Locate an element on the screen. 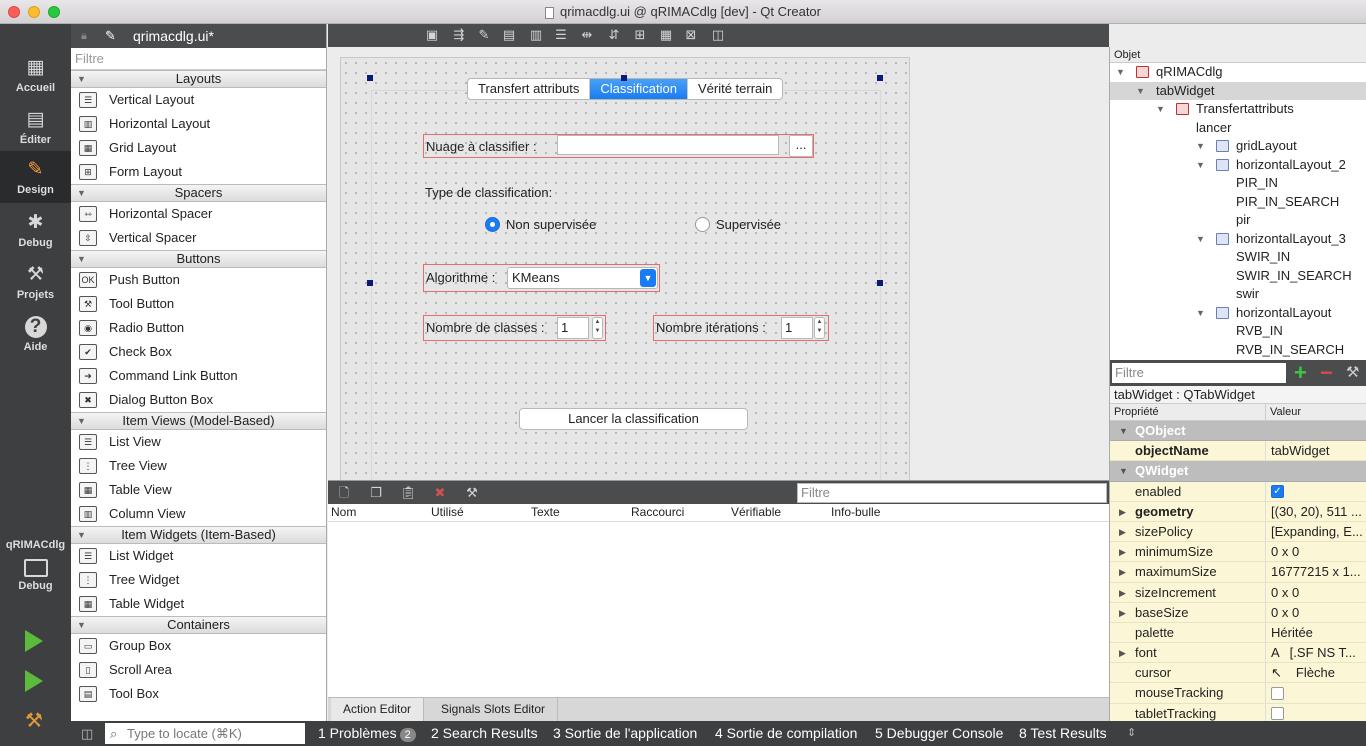  pane-problems: 1 Problèmes 2 is located at coordinates (367, 733).